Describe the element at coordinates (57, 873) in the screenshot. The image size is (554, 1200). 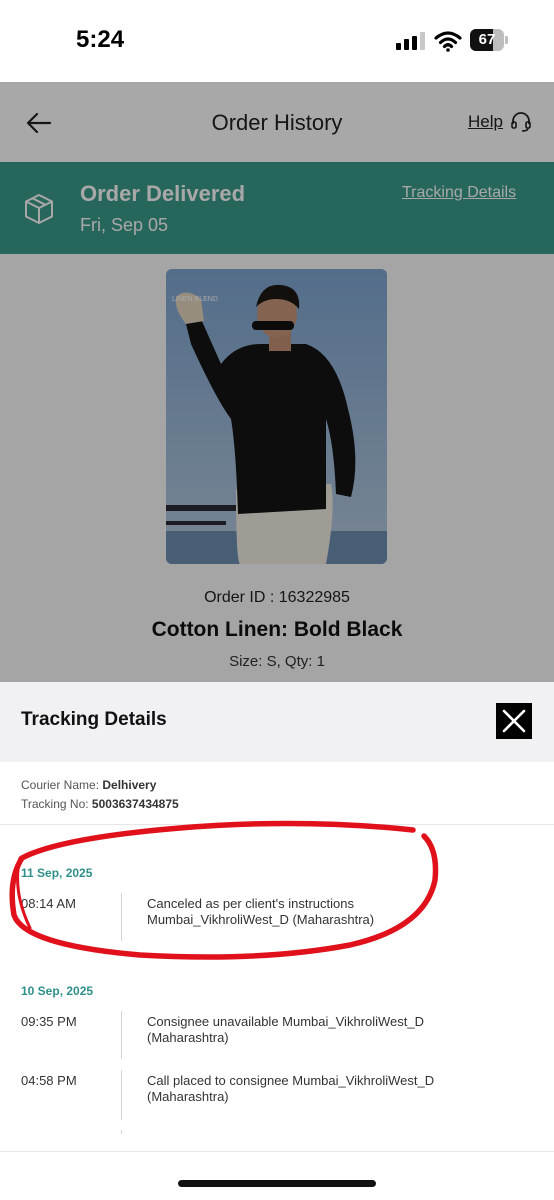
I see `timeline-date: 11 Sep, 2025` at that location.